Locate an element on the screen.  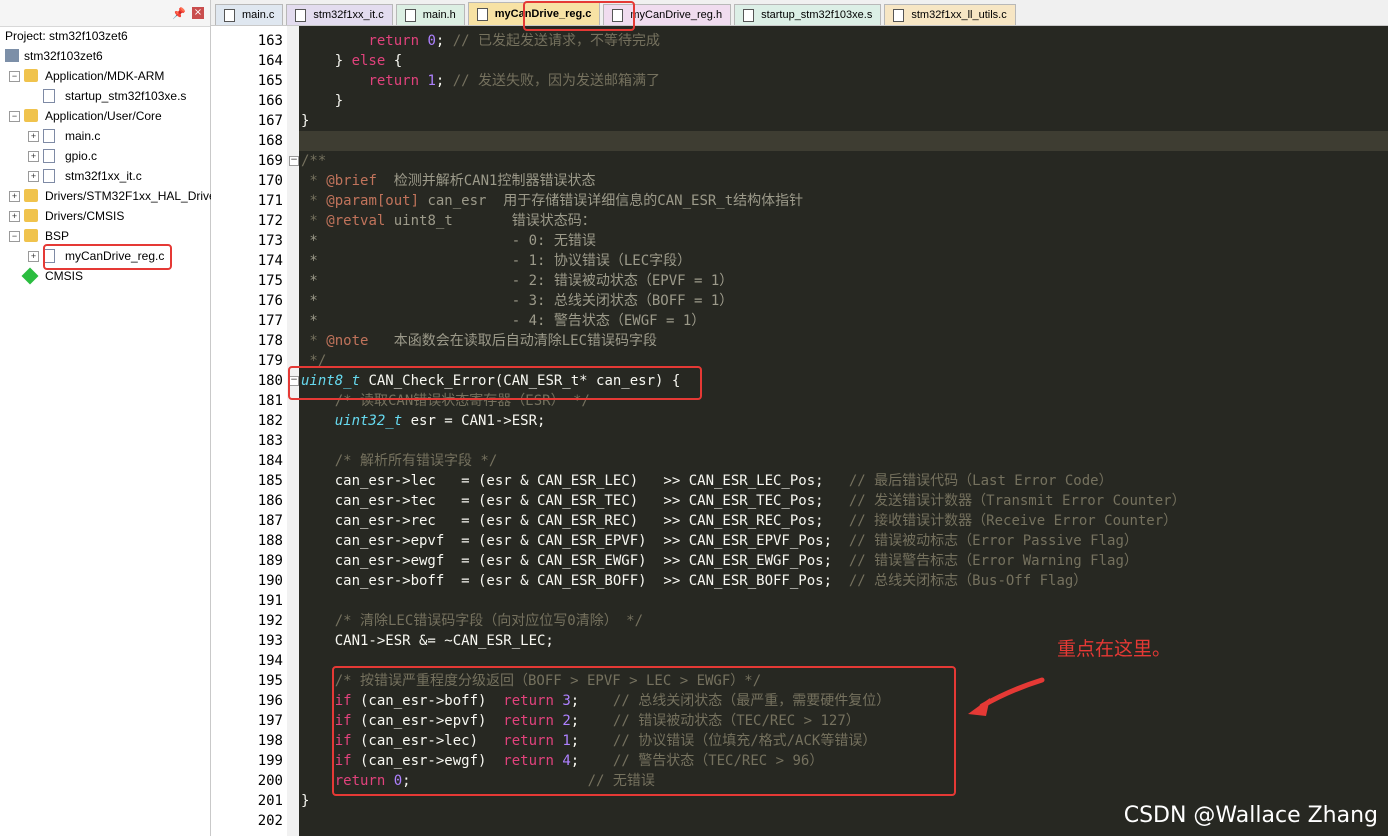
tree-item: + Drivers/CMSIS is located at coordinates (105, 216).